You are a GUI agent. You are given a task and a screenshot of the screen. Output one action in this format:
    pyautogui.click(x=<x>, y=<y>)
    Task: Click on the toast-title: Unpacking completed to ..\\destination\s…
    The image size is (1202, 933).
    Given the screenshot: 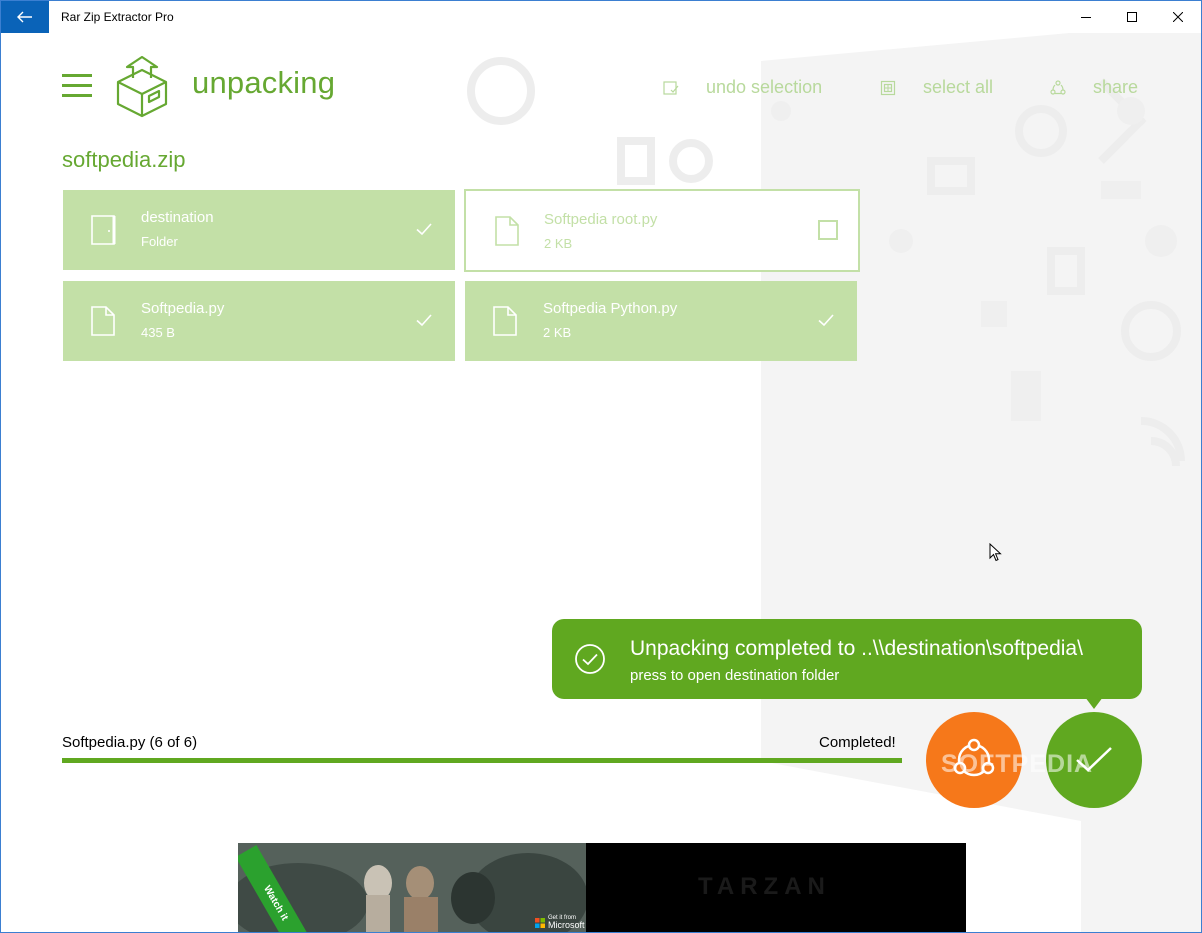 What is the action you would take?
    pyautogui.click(x=856, y=648)
    